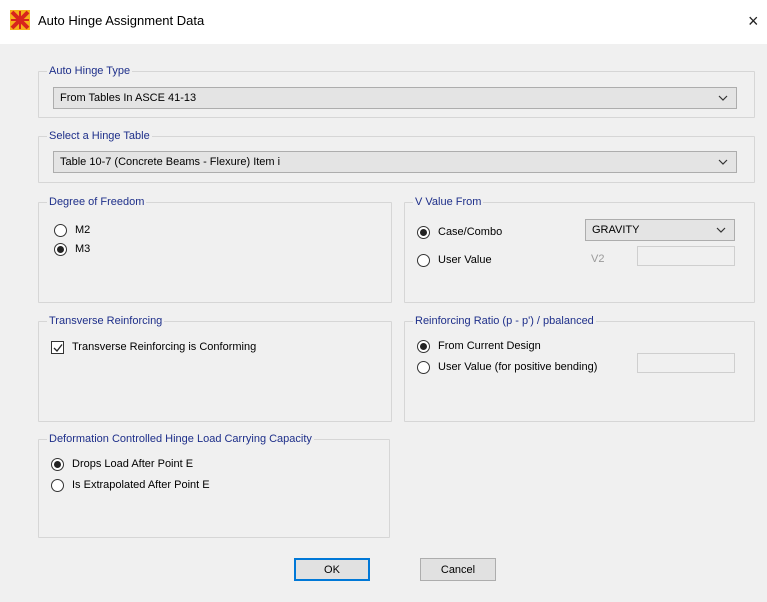  I want to click on reinforcing-ratio-label: Reinforcing Ratio (p - p') / pbalanced, so click(504, 321).